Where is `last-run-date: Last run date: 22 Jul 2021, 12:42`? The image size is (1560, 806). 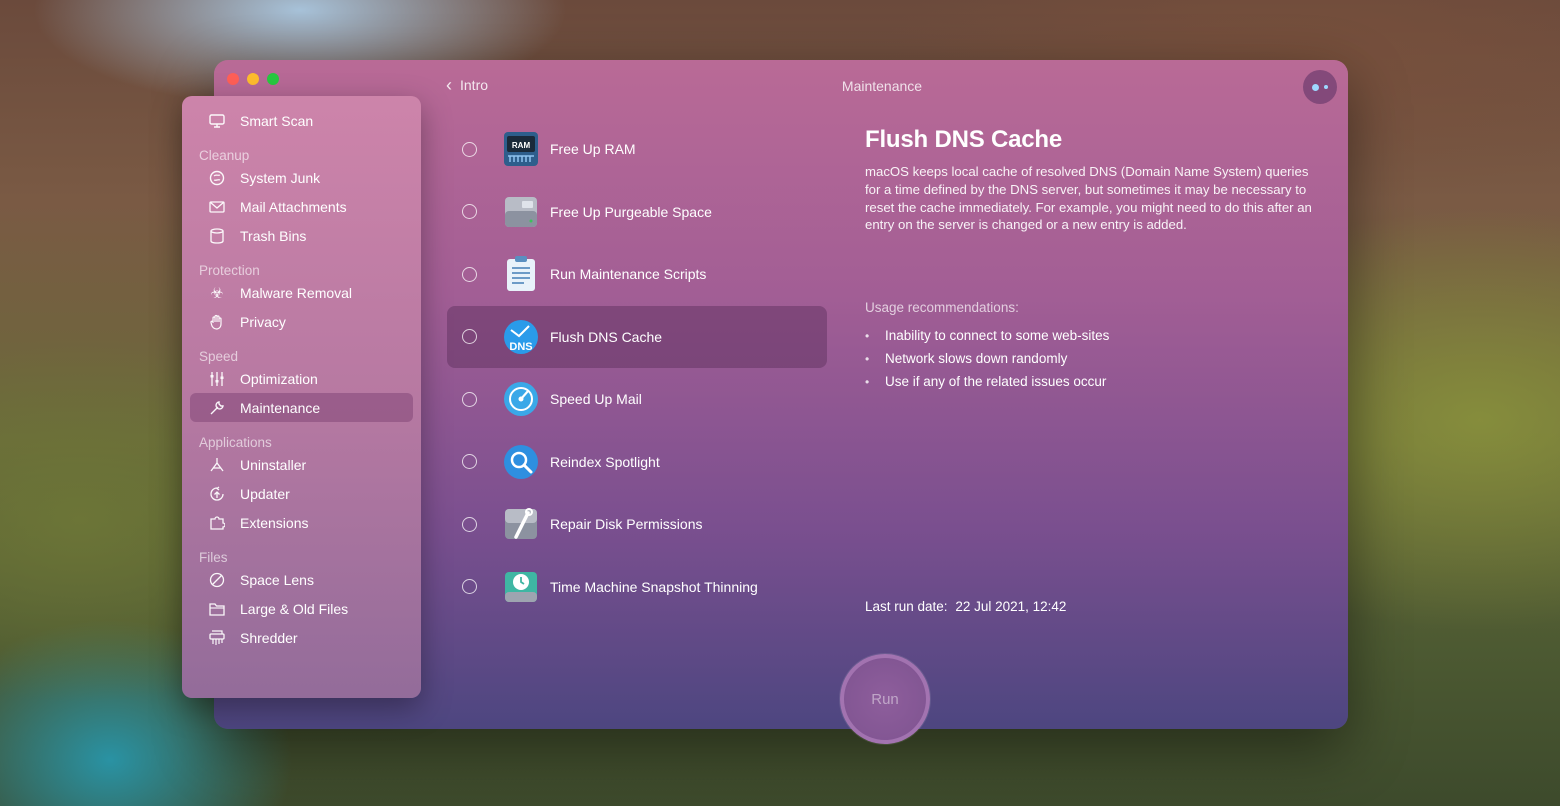
last-run-date: Last run date: 22 Jul 2021, 12:42 is located at coordinates (967, 606).